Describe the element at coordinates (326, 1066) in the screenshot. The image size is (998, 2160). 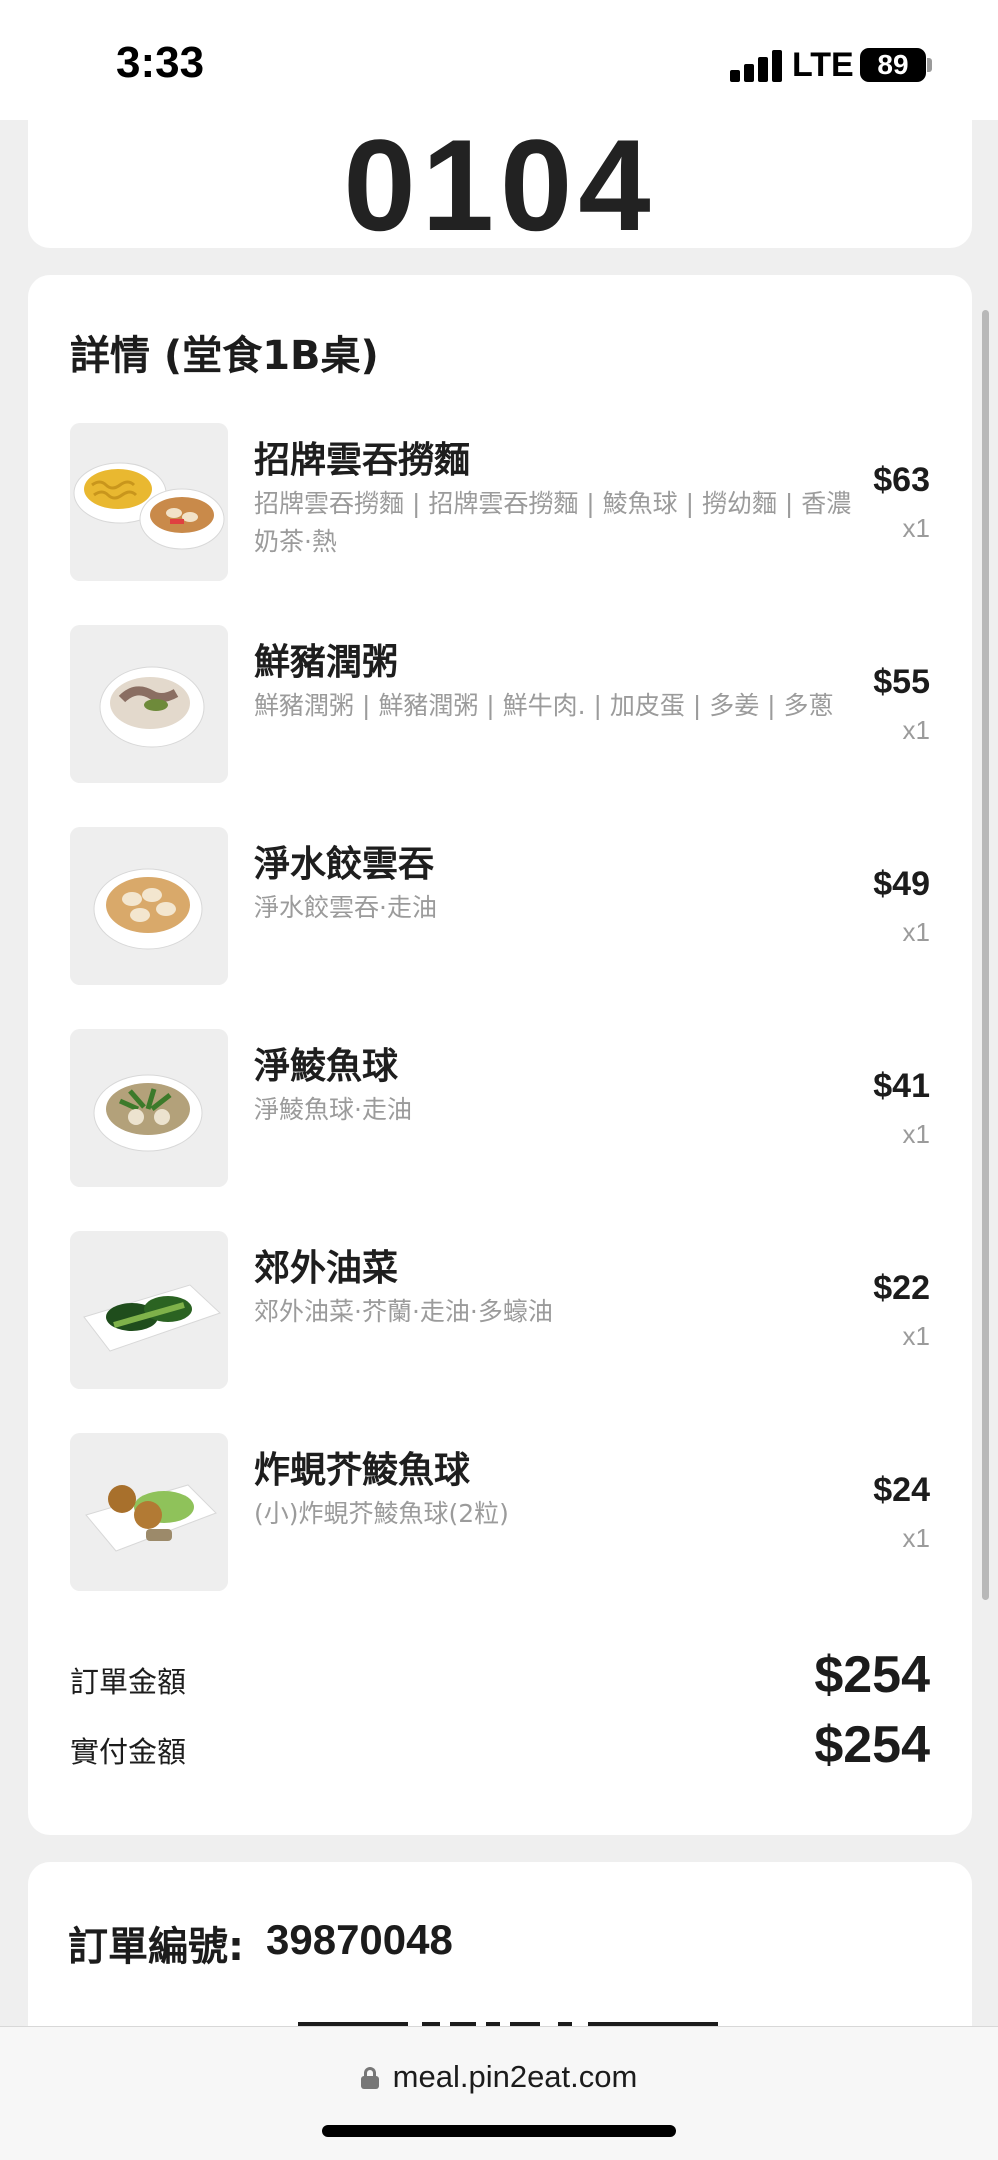
I see `item-name: 淨鯪魚球` at that location.